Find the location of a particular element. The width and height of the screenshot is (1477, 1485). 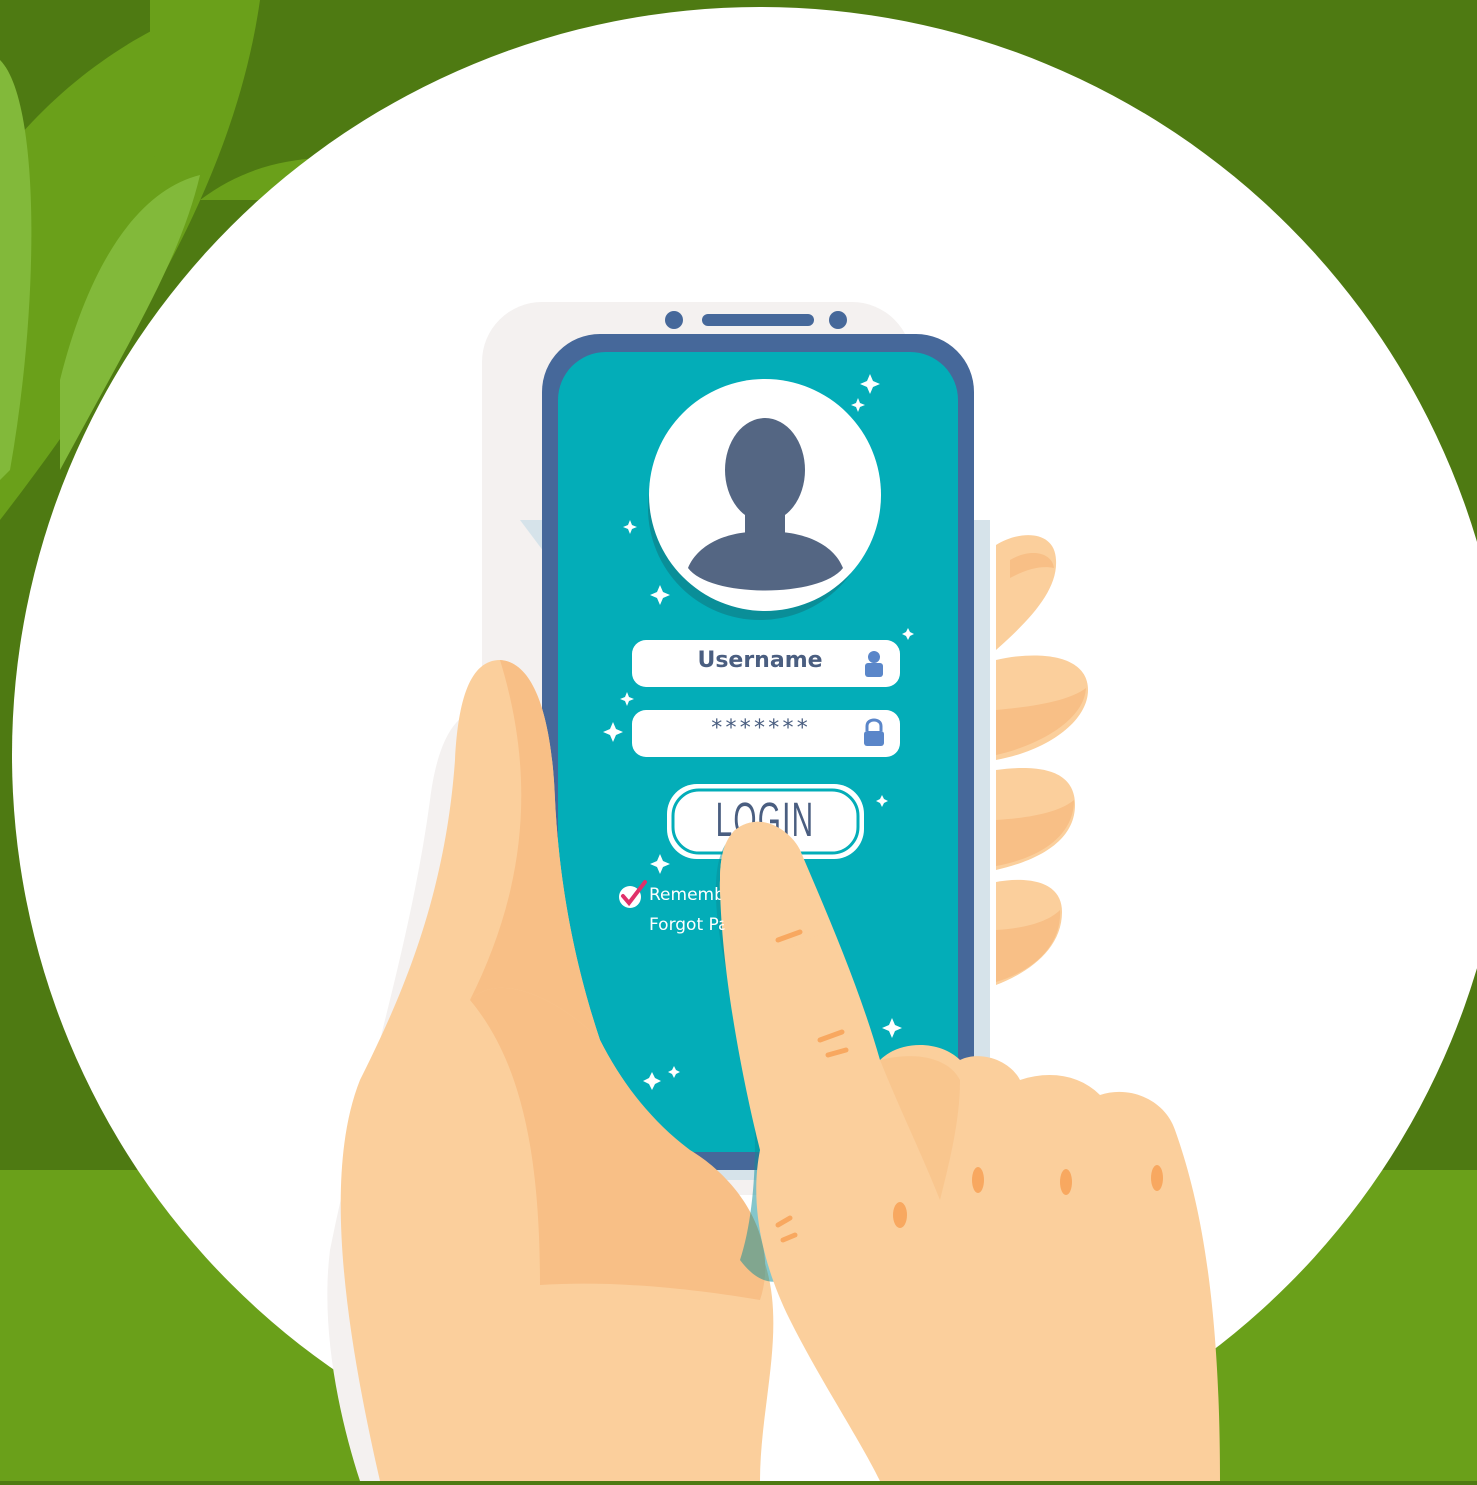

password-field: ******* is located at coordinates (760, 728).